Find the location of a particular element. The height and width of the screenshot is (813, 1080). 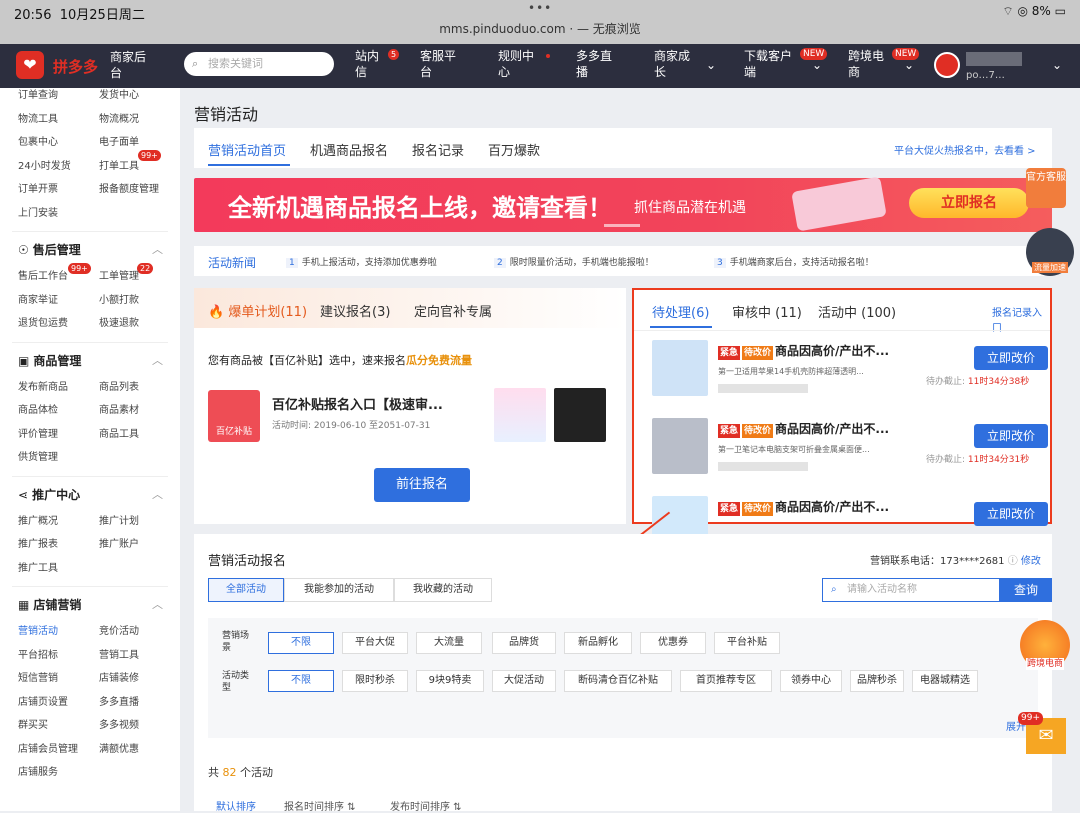

tab-home: 营销活动首页 is located at coordinates (247, 149).